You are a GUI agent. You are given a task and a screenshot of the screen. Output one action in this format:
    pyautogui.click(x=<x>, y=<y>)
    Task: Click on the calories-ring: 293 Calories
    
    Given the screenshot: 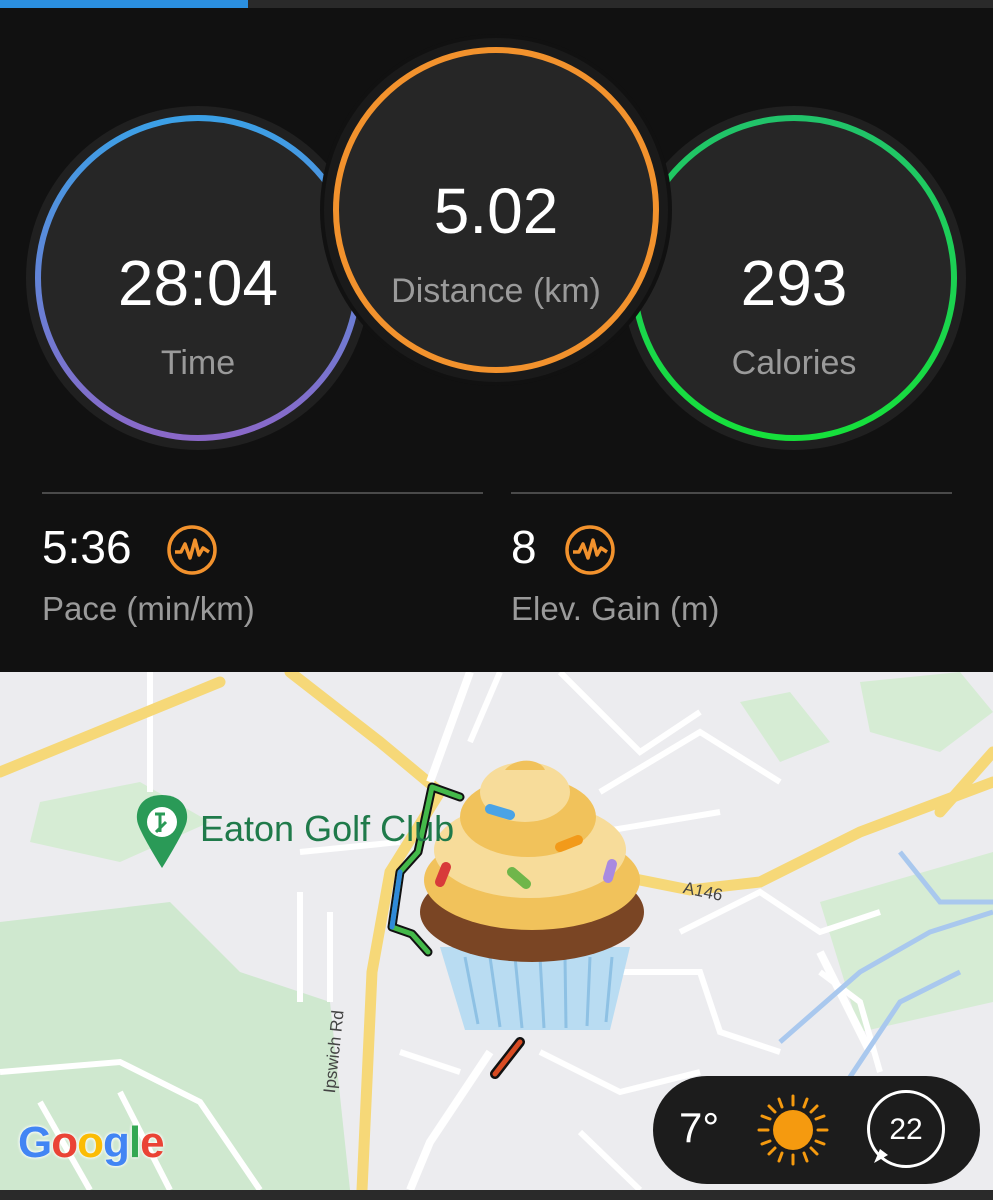 What is the action you would take?
    pyautogui.click(x=794, y=278)
    